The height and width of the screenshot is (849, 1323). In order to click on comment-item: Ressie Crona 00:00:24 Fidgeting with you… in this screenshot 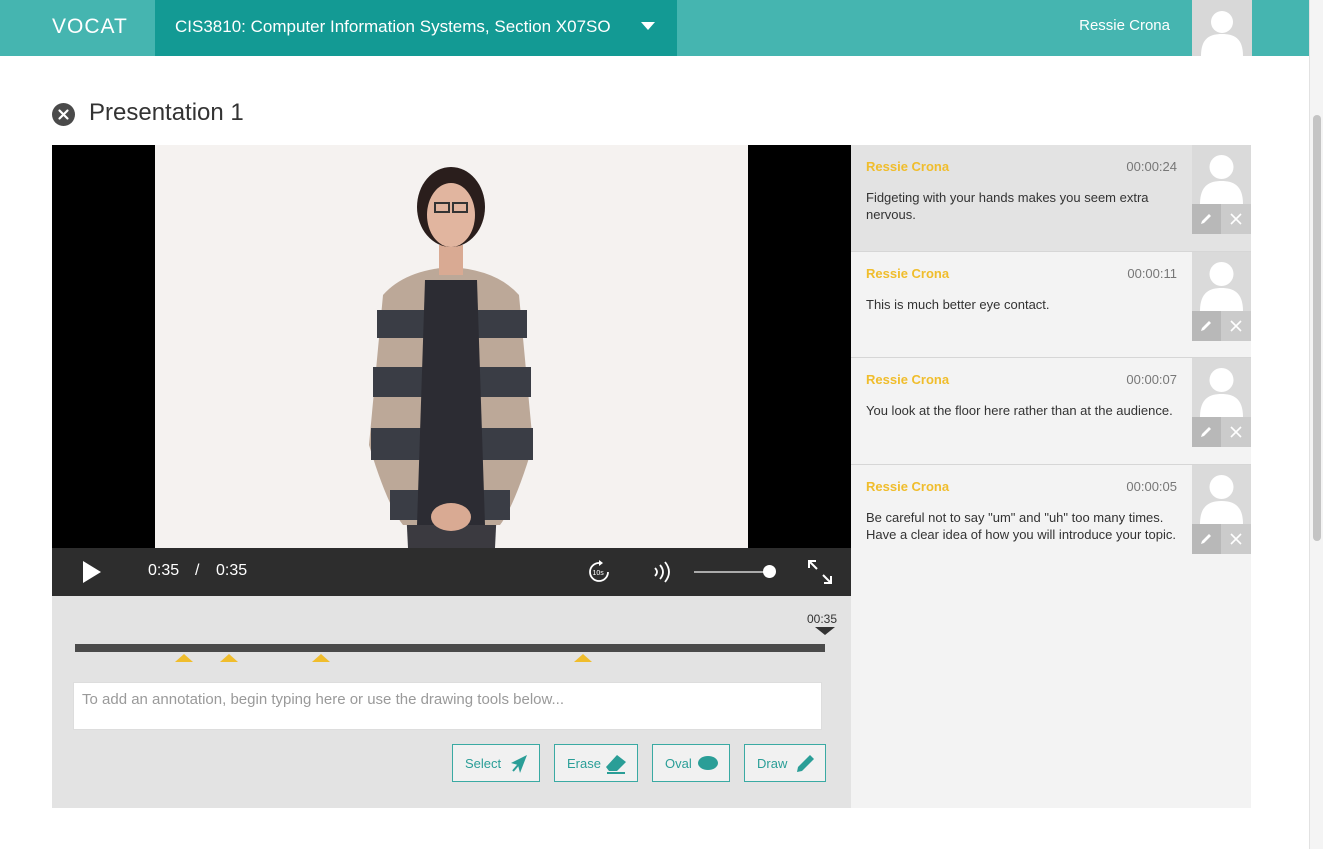, I will do `click(1051, 198)`.